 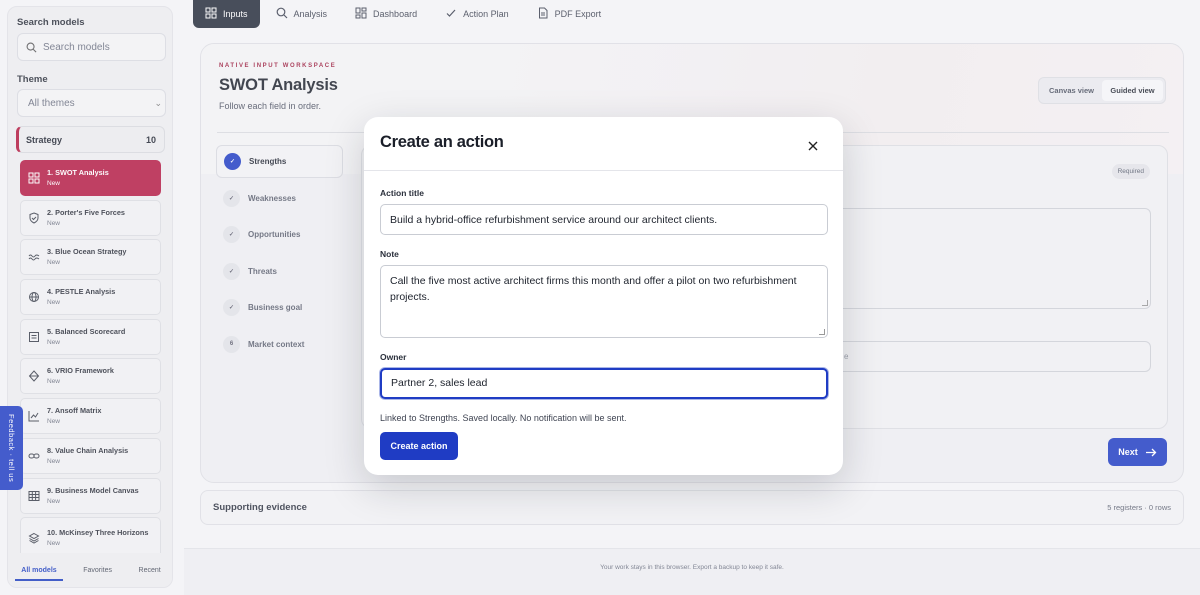 I want to click on dialog-title: Create an action, so click(x=442, y=142).